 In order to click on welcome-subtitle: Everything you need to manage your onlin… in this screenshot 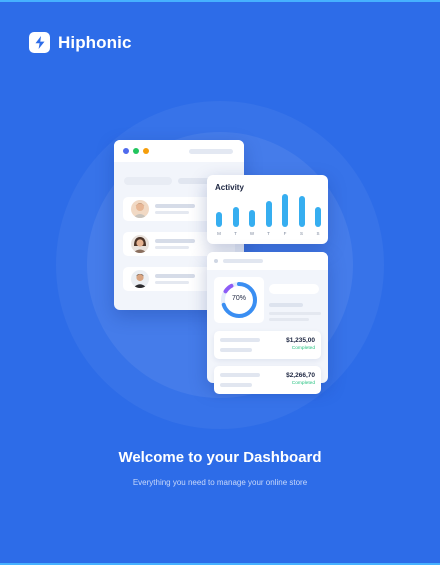, I will do `click(220, 482)`.